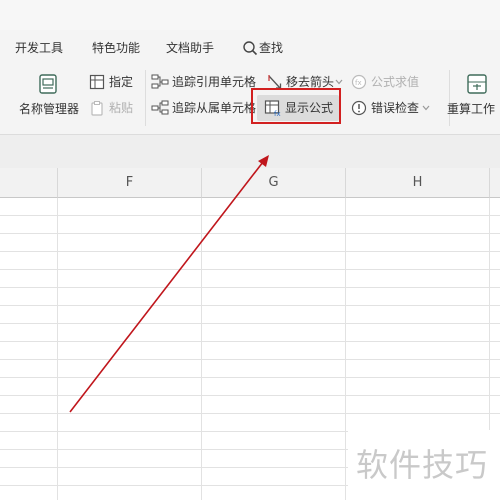  I want to click on tab-special-features: 特色功能, so click(116, 48).